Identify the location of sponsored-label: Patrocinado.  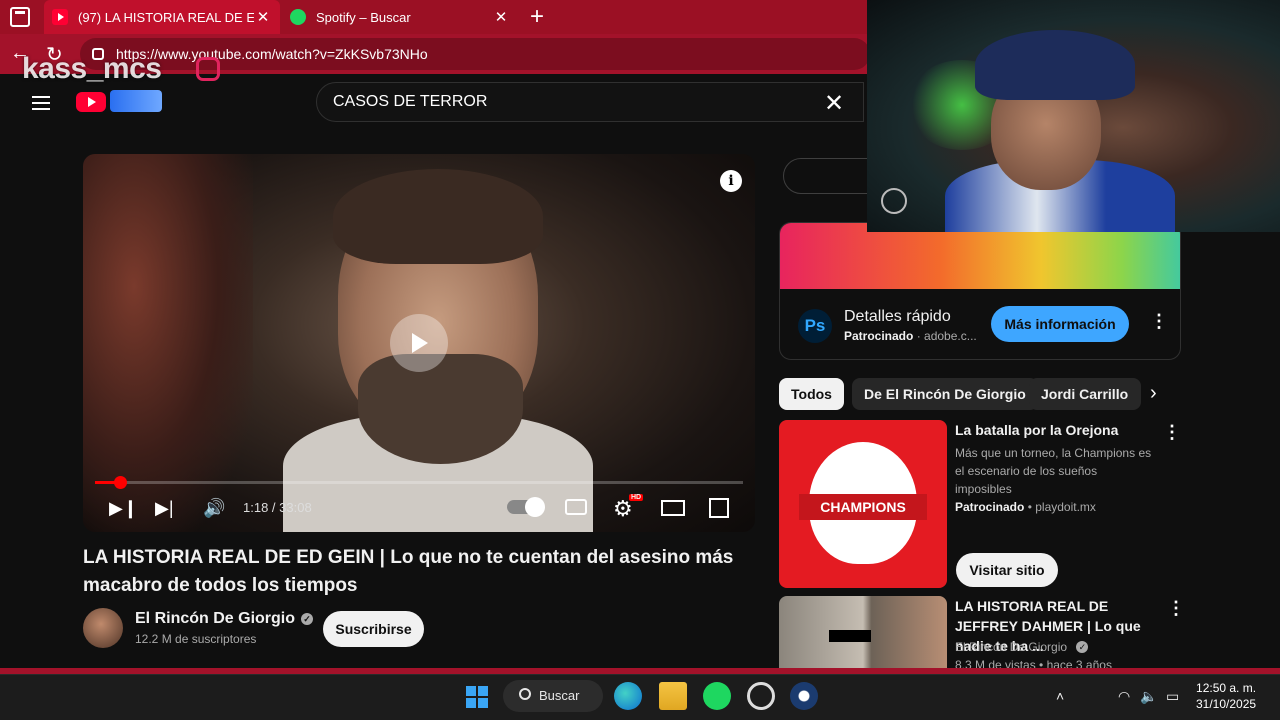
(990, 507).